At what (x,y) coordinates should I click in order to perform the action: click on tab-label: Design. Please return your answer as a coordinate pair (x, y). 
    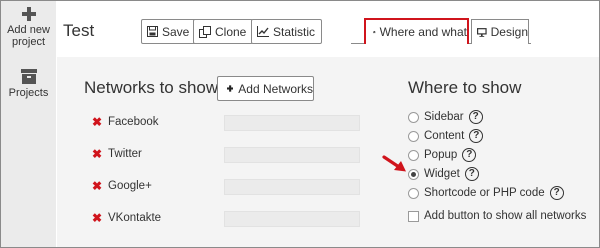
    Looking at the image, I should click on (509, 32).